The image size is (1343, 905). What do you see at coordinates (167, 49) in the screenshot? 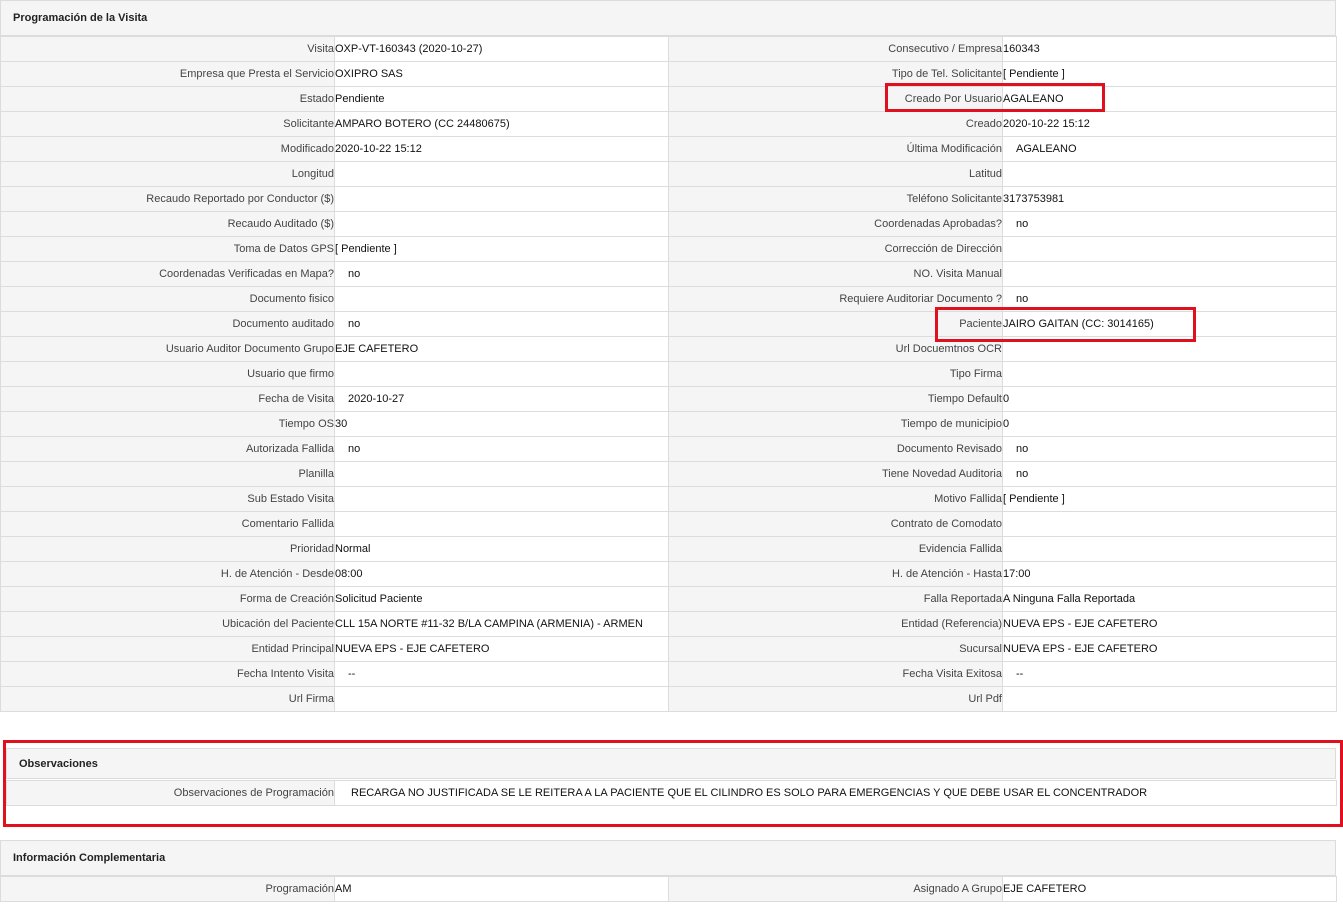
I see `field-label: Visita` at bounding box center [167, 49].